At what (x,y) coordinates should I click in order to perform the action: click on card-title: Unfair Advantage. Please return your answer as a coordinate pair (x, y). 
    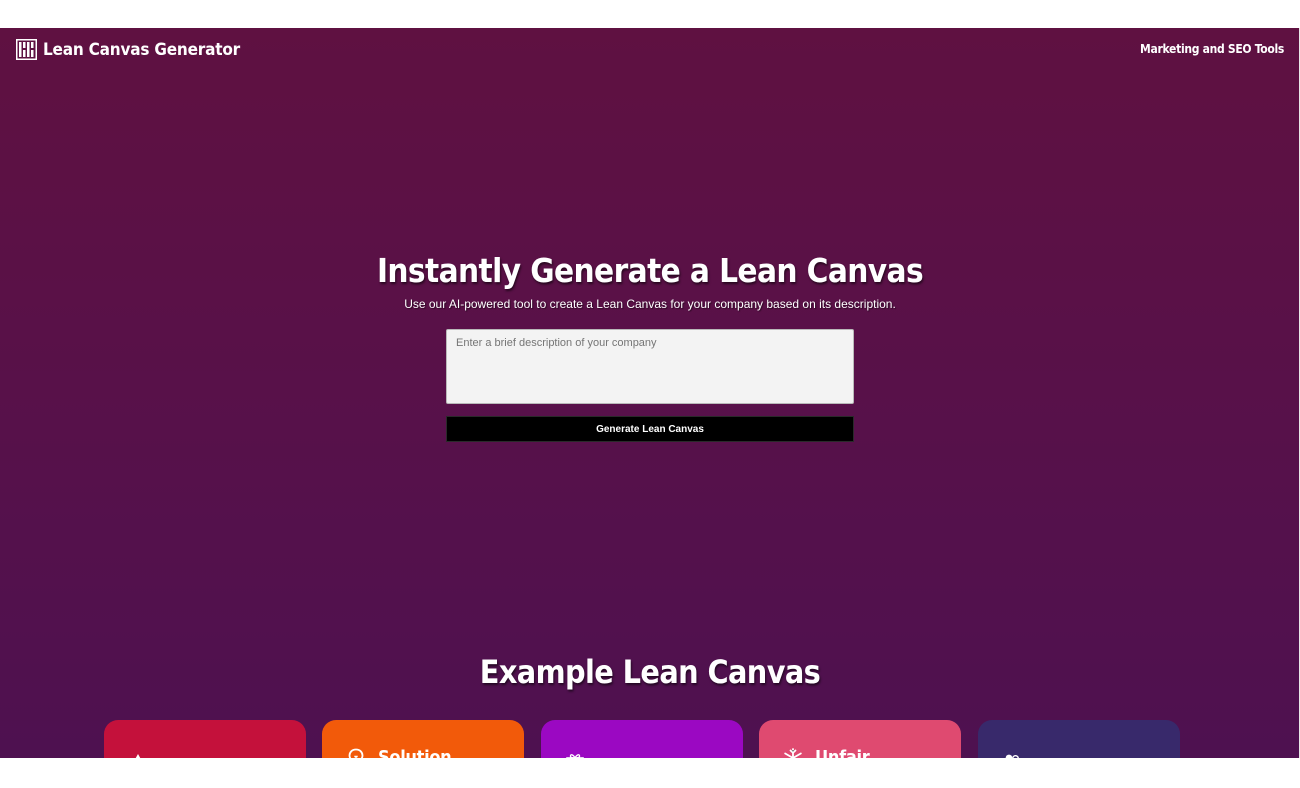
    Looking at the image, I should click on (842, 753).